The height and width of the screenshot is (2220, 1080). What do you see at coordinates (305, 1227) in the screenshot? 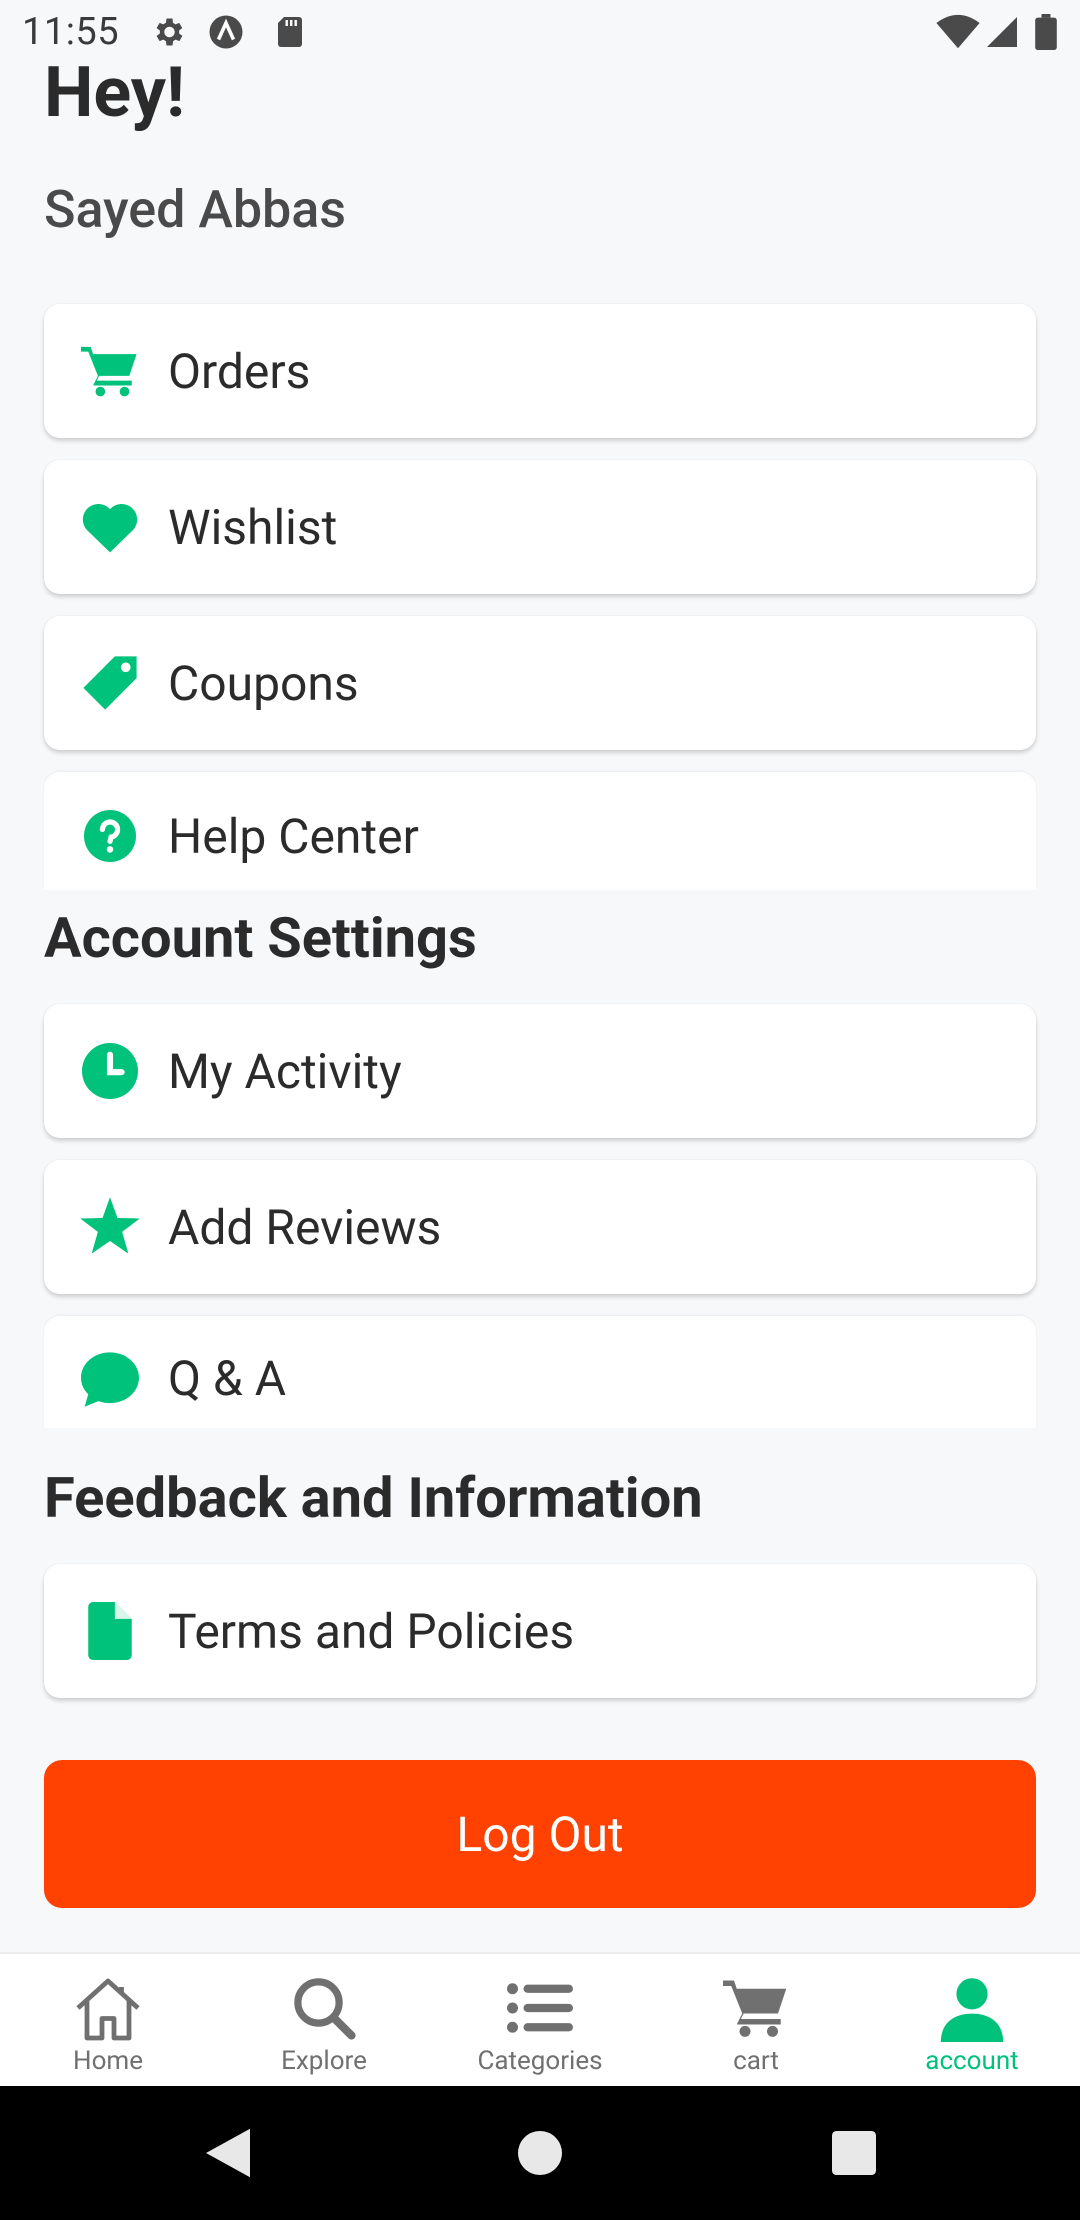
I see `add-reviews-label: Add Reviews` at bounding box center [305, 1227].